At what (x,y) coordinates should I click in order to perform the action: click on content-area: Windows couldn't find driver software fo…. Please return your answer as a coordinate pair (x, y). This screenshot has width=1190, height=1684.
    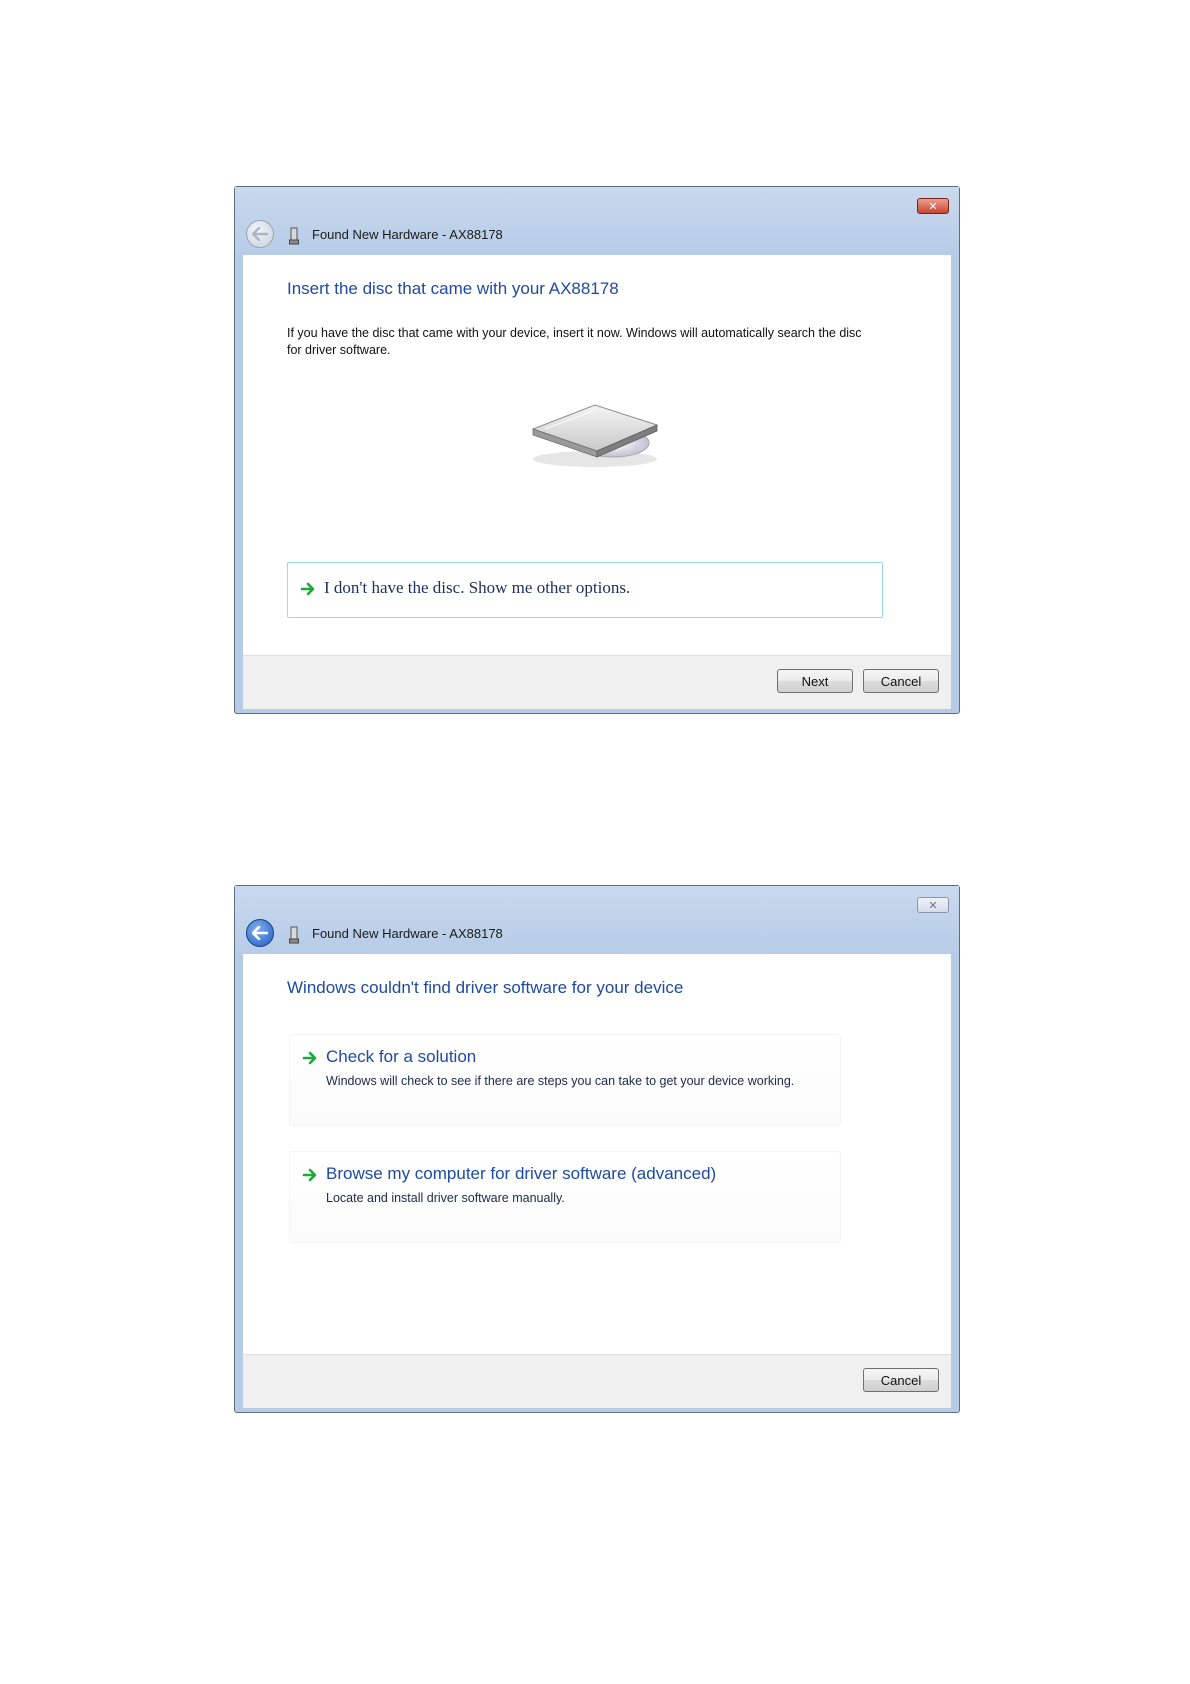
    Looking at the image, I should click on (597, 1154).